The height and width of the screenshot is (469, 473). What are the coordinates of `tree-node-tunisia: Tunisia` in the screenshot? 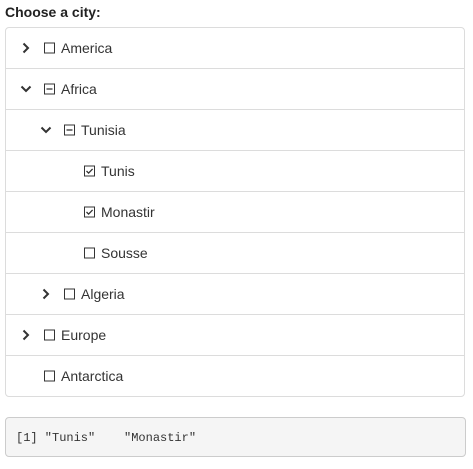 It's located at (235, 129).